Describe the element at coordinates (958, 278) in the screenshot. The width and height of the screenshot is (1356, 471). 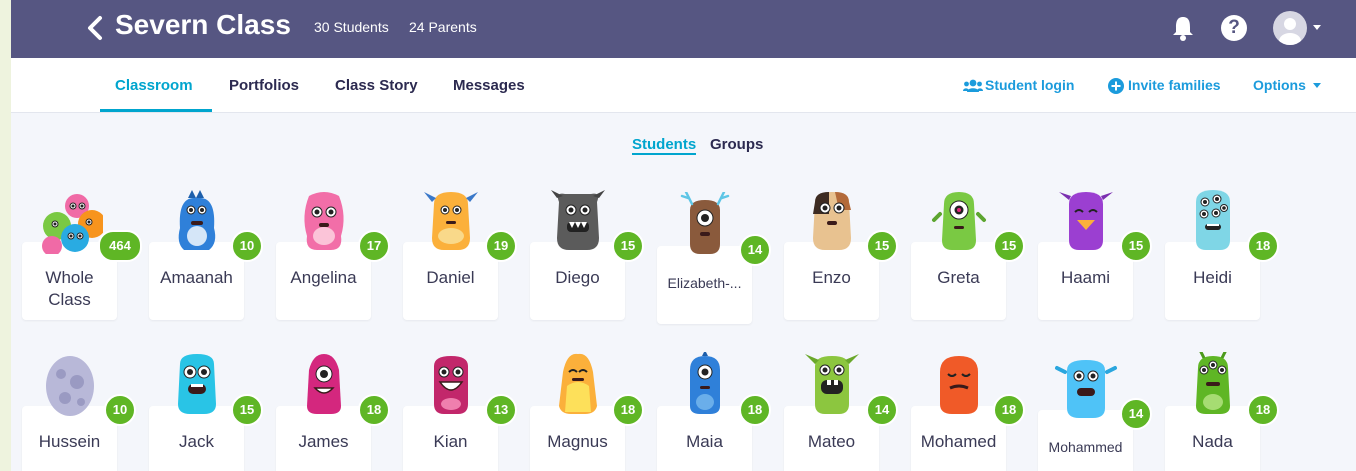
I see `student-name: Greta` at that location.